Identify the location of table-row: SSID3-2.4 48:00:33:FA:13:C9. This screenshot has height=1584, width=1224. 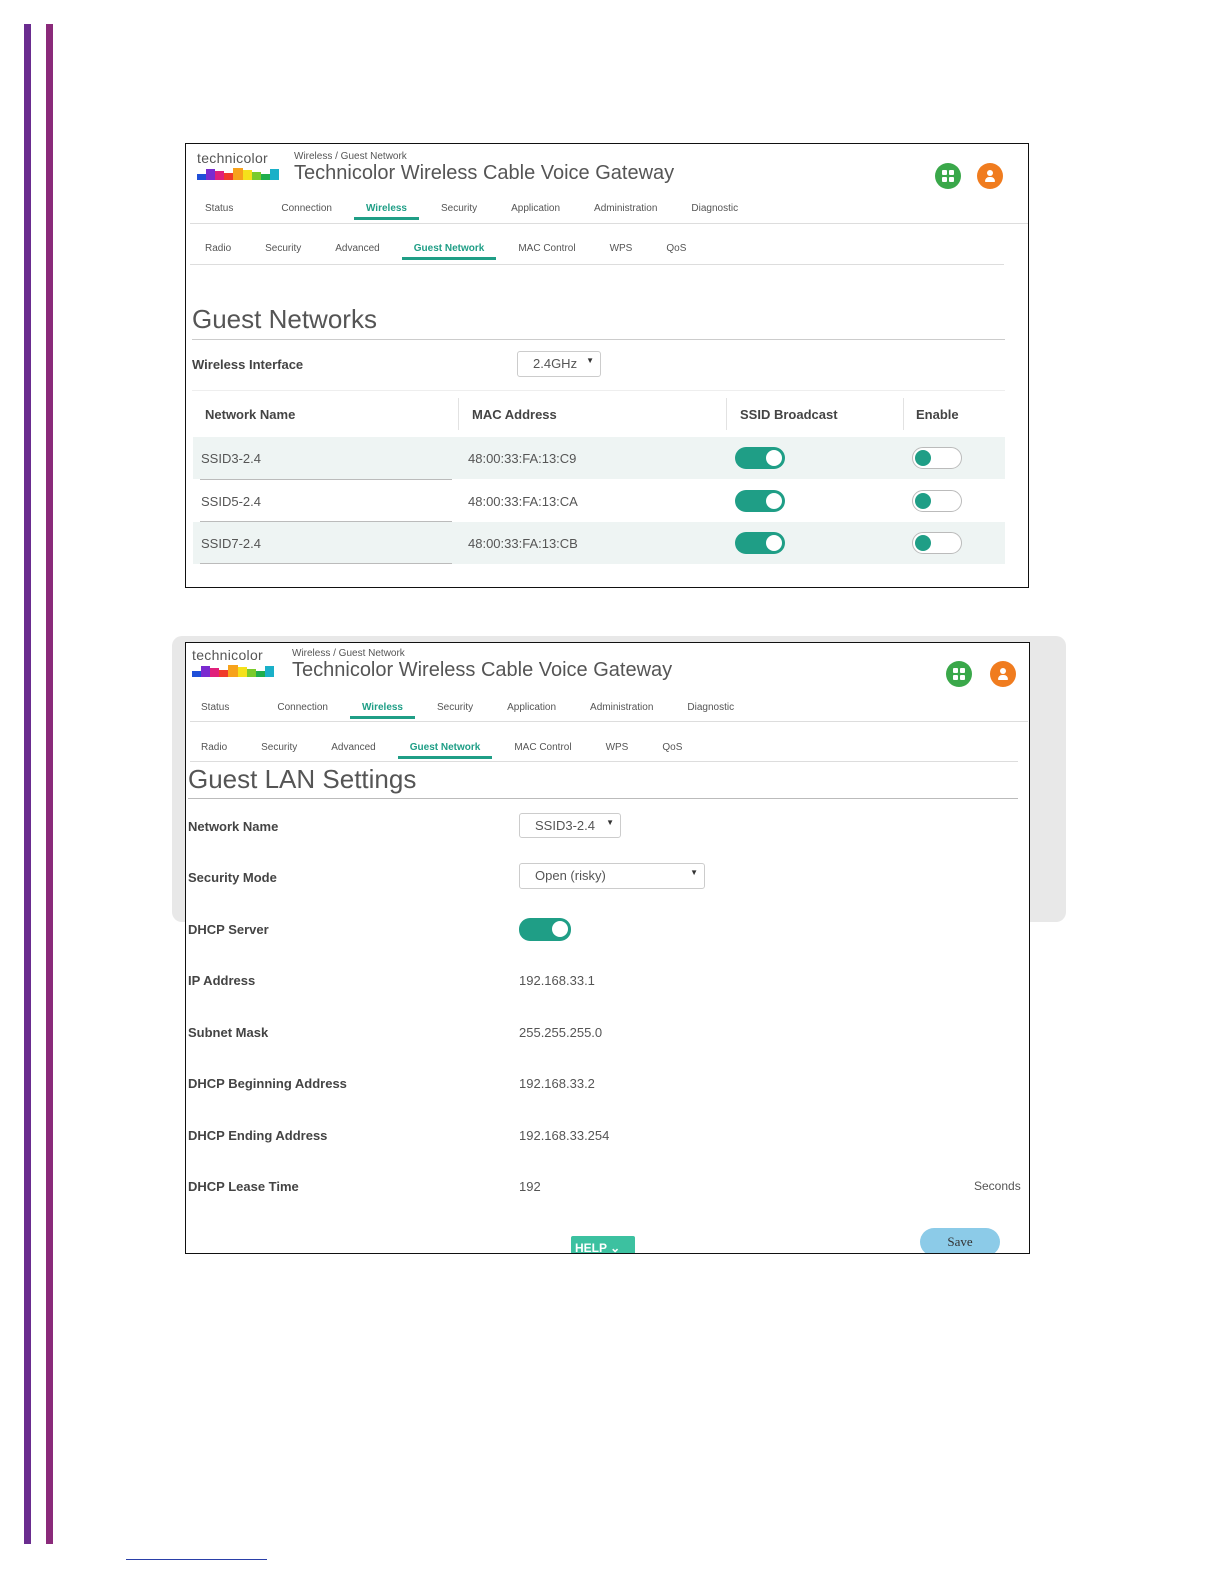
(599, 458).